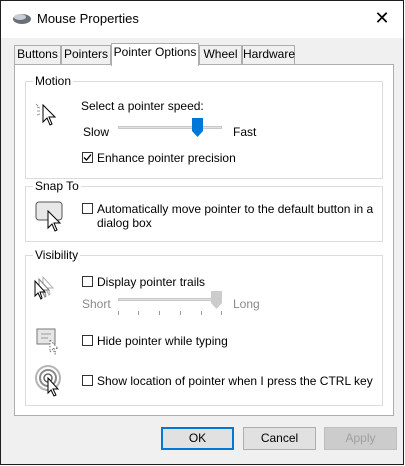 The width and height of the screenshot is (405, 466). I want to click on show-location-icon, so click(48, 381).